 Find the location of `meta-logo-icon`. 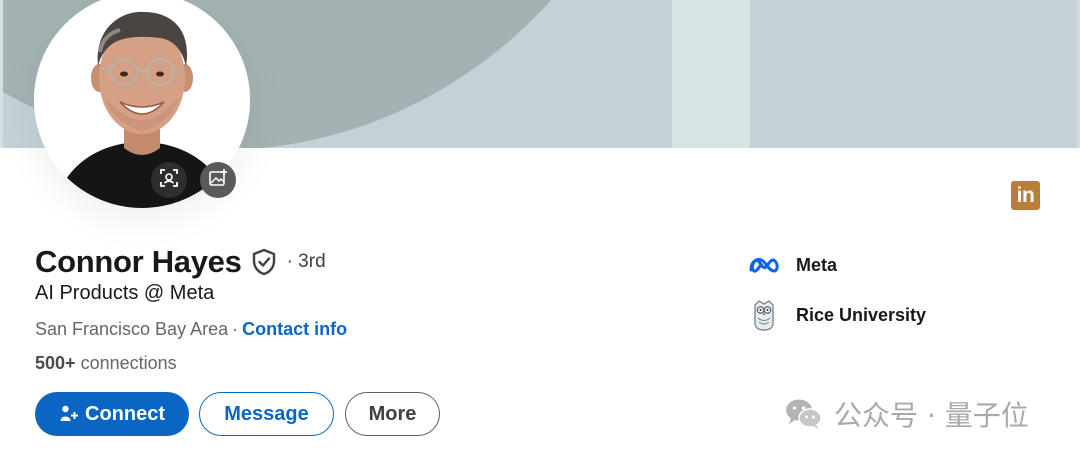

meta-logo-icon is located at coordinates (764, 265).